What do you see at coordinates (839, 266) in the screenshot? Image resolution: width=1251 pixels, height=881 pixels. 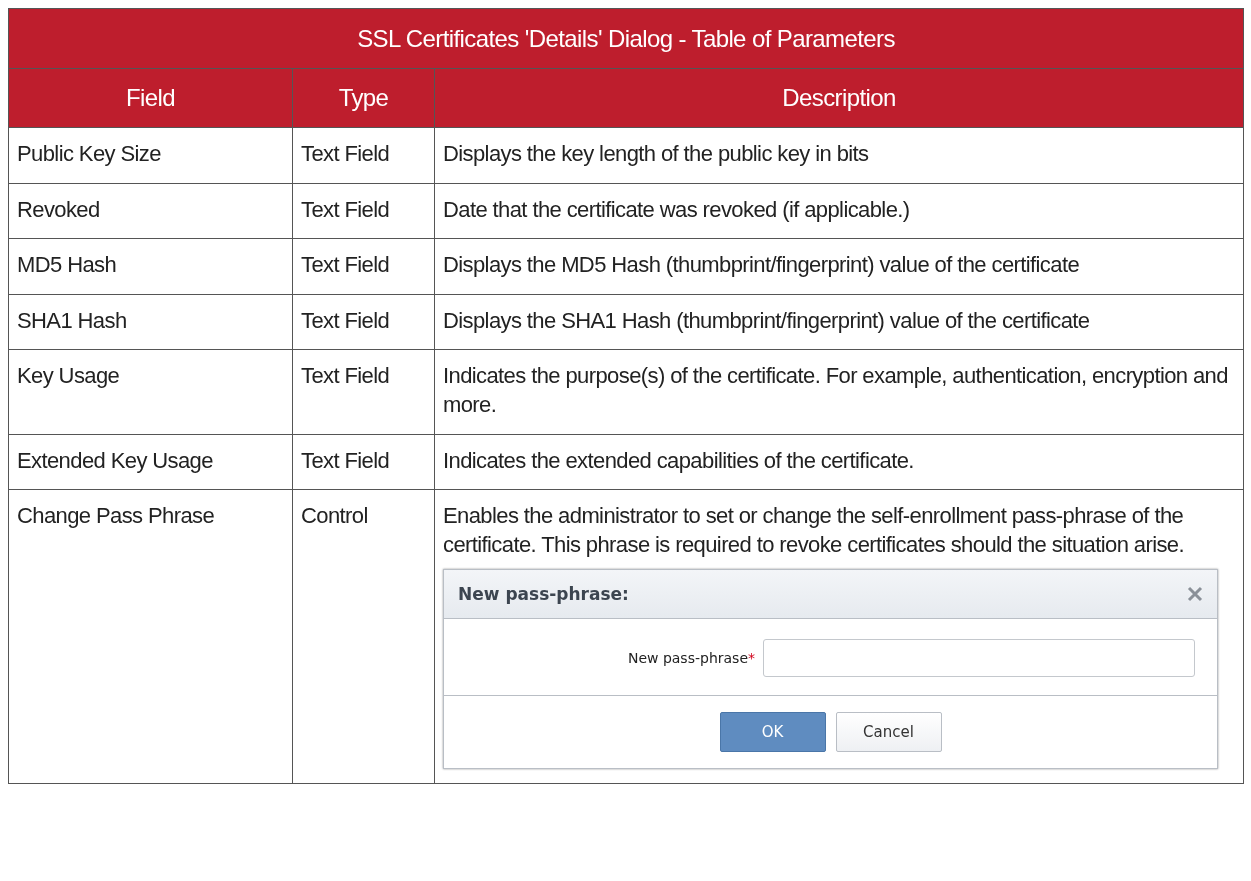 I see `table-cell: Displays the MD5 Hash (thumbprint/fingerprint) value of the certificate` at bounding box center [839, 266].